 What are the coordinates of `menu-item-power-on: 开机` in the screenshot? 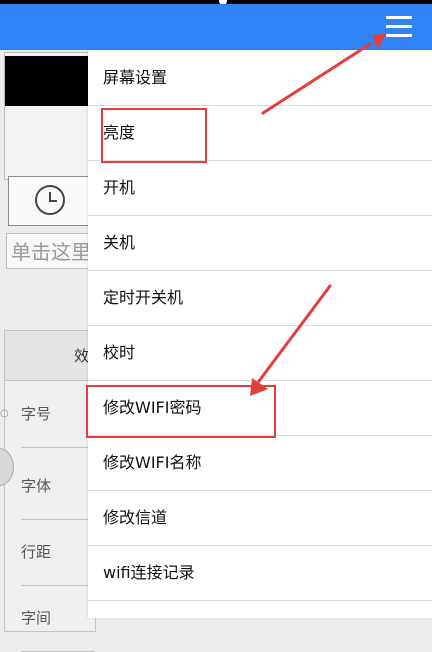 It's located at (260, 188).